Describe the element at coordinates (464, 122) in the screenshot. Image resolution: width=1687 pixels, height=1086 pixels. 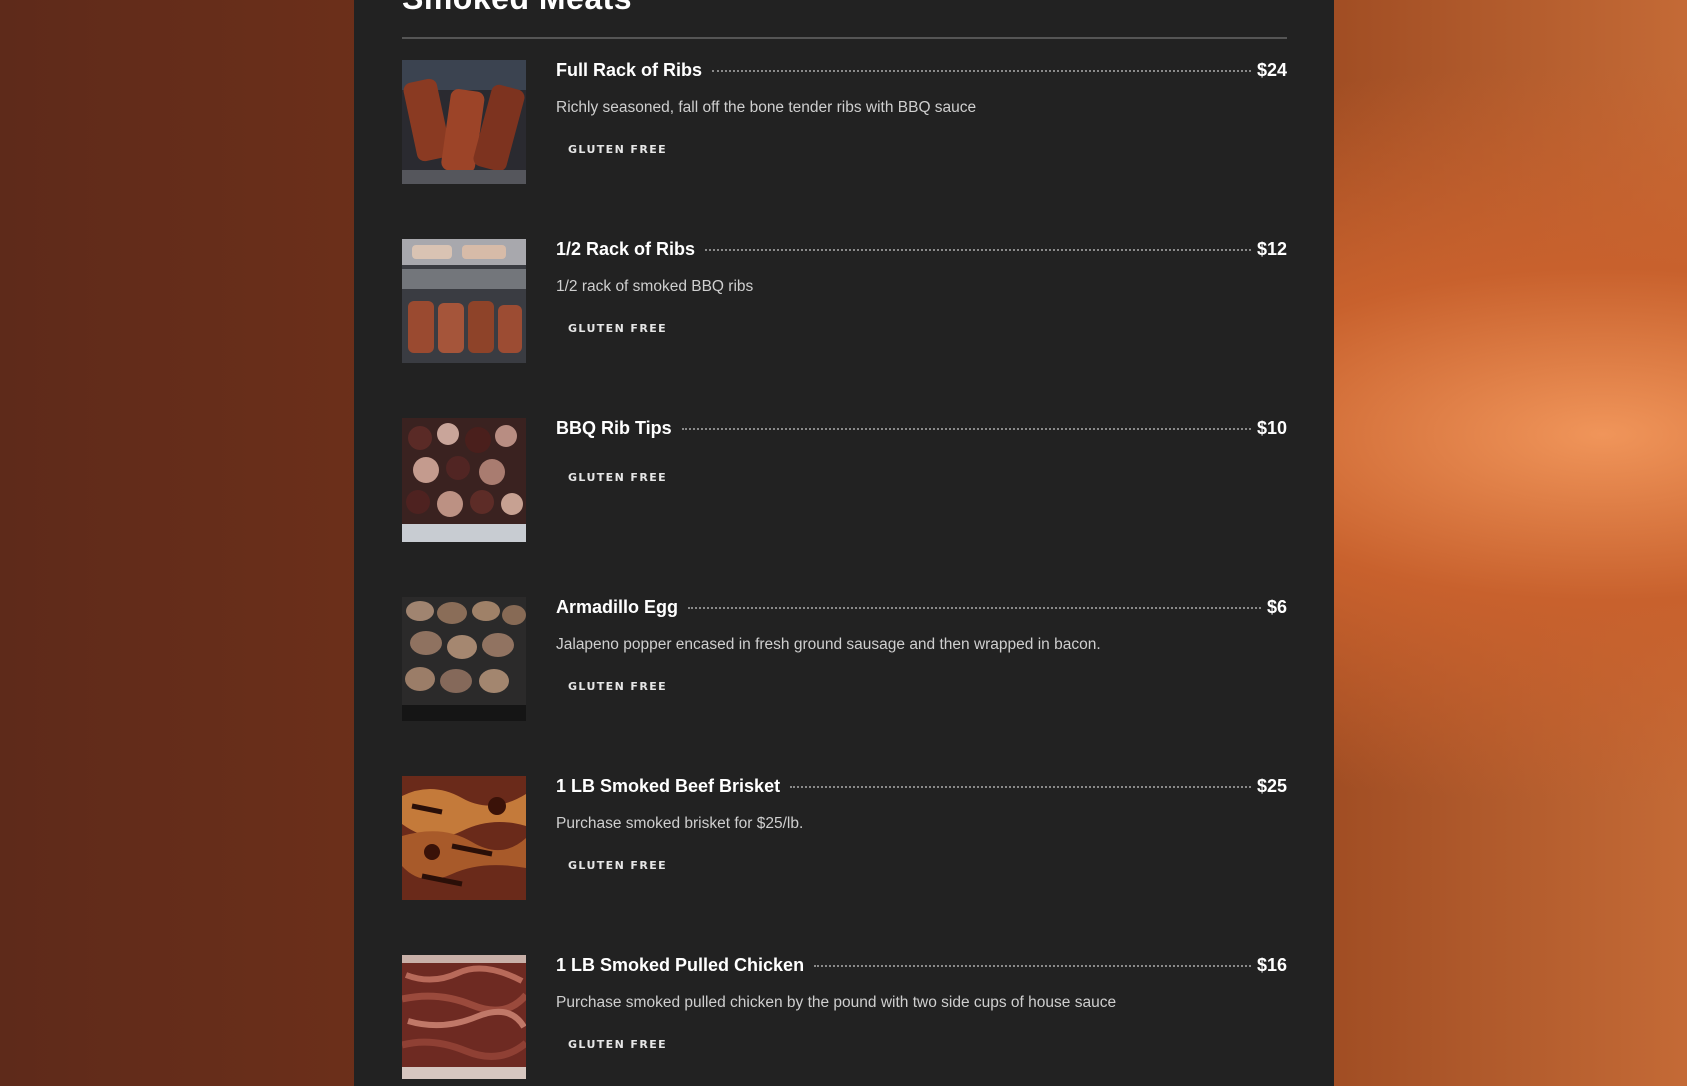
I see `item-photo-ribs` at that location.